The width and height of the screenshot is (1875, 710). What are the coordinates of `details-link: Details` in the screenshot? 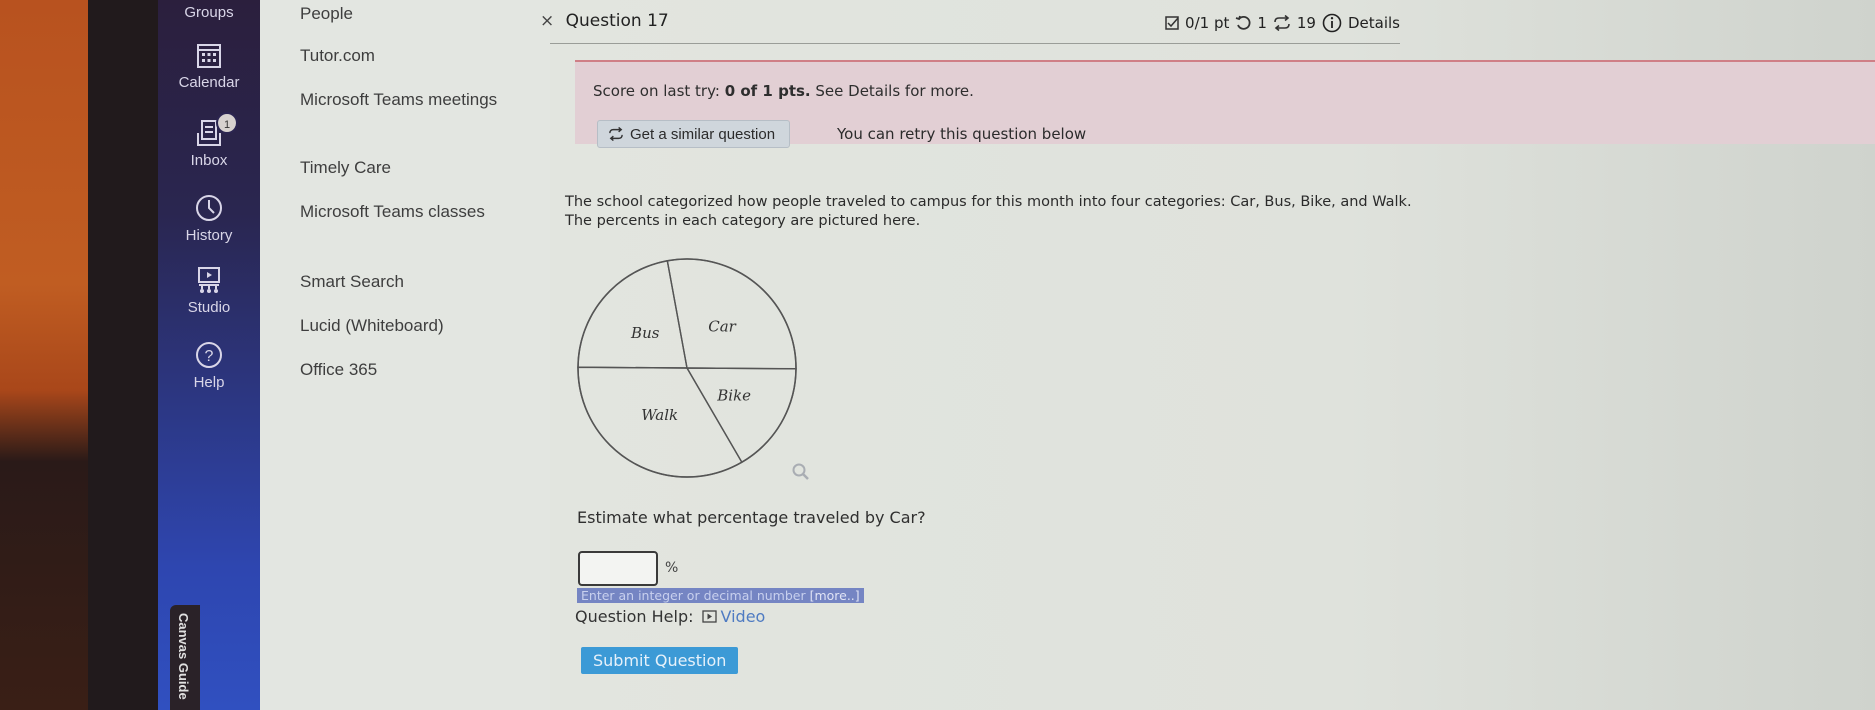 It's located at (1374, 23).